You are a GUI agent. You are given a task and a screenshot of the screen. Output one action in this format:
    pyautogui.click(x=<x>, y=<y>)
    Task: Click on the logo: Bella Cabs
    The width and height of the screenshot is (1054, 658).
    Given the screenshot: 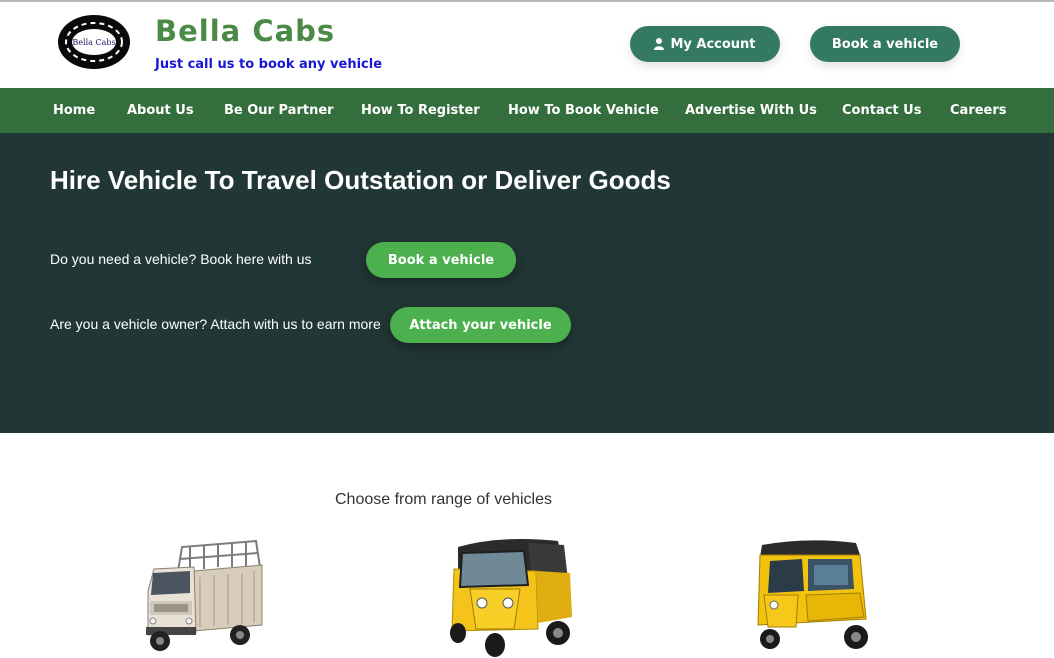 What is the action you would take?
    pyautogui.click(x=94, y=42)
    